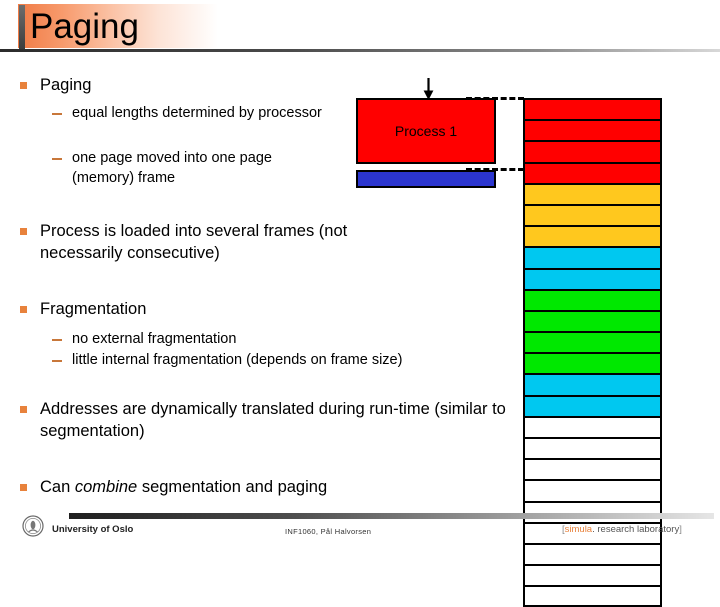 Image resolution: width=720 pixels, height=607 pixels. I want to click on bullet-text: Fragmentation, so click(93, 309).